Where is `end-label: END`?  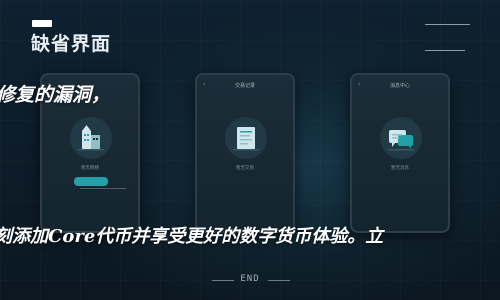
end-label: END is located at coordinates (250, 279).